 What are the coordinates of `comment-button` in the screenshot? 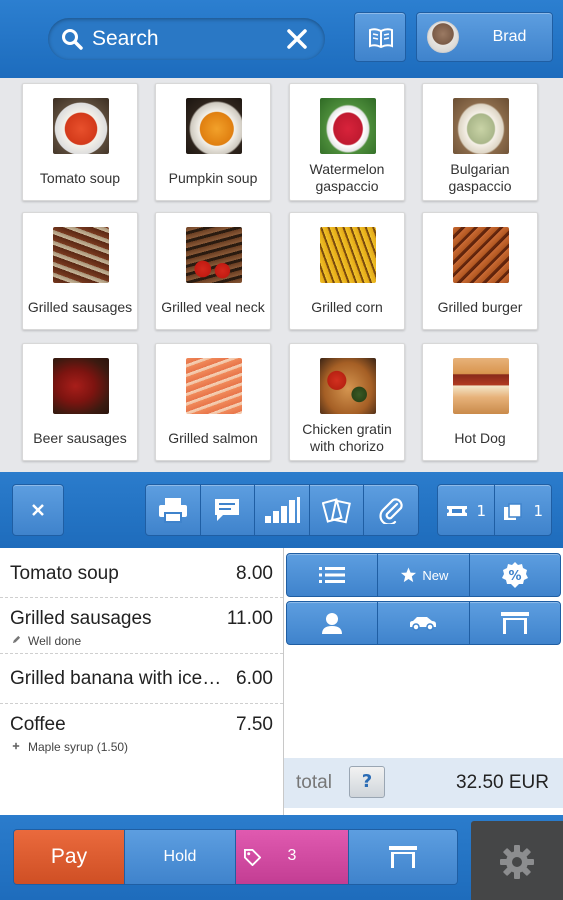 It's located at (228, 510).